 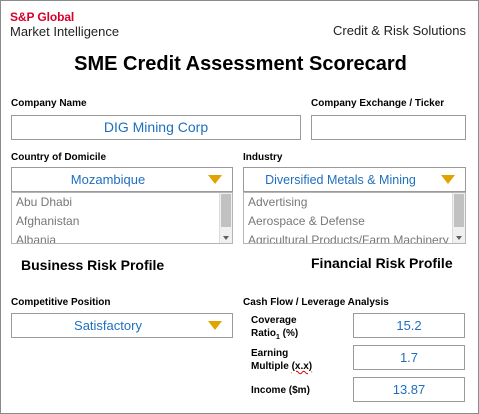 I want to click on industry-list-item: Agricultural Products/Farm Machinery, so click(x=354, y=237).